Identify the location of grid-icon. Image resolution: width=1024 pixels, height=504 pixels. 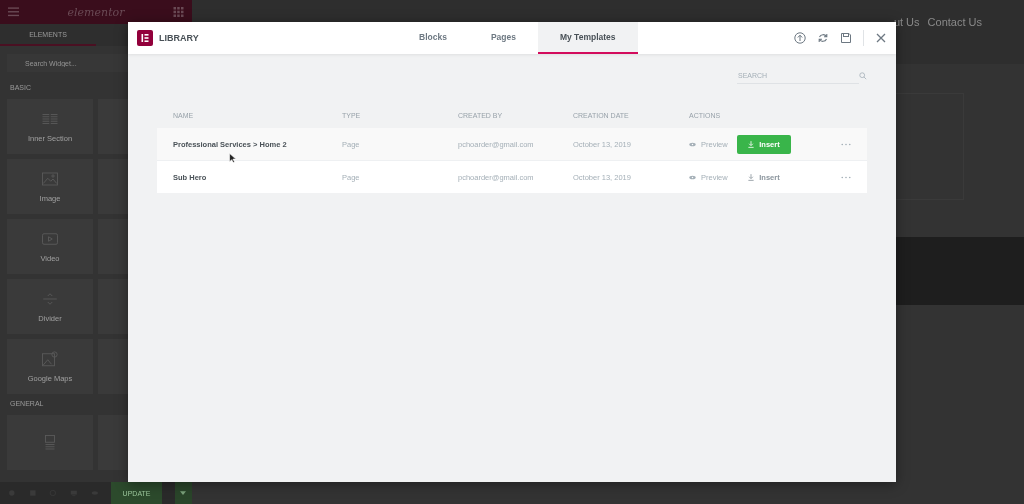
(178, 12).